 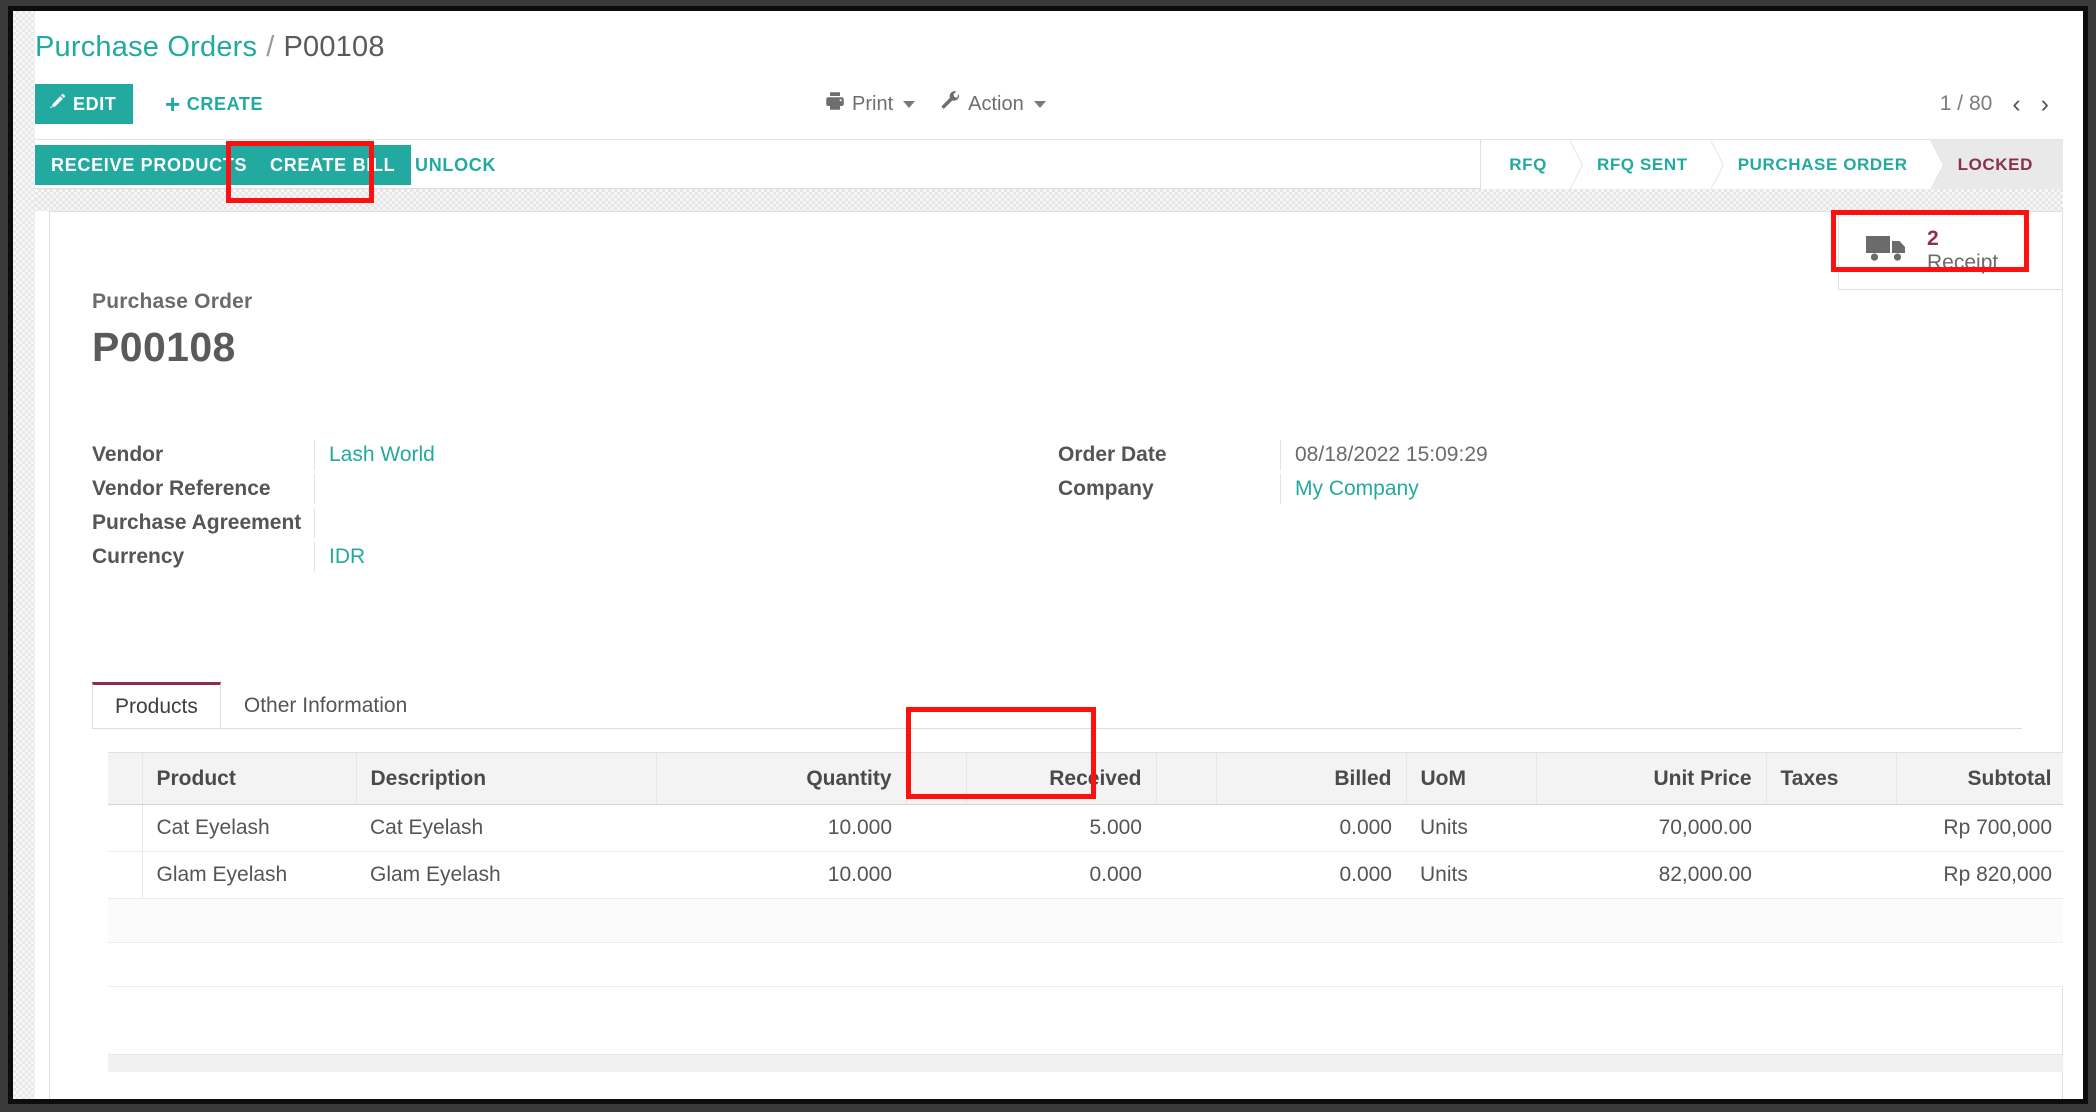 I want to click on pager-position: 1 / 80, so click(x=1966, y=104).